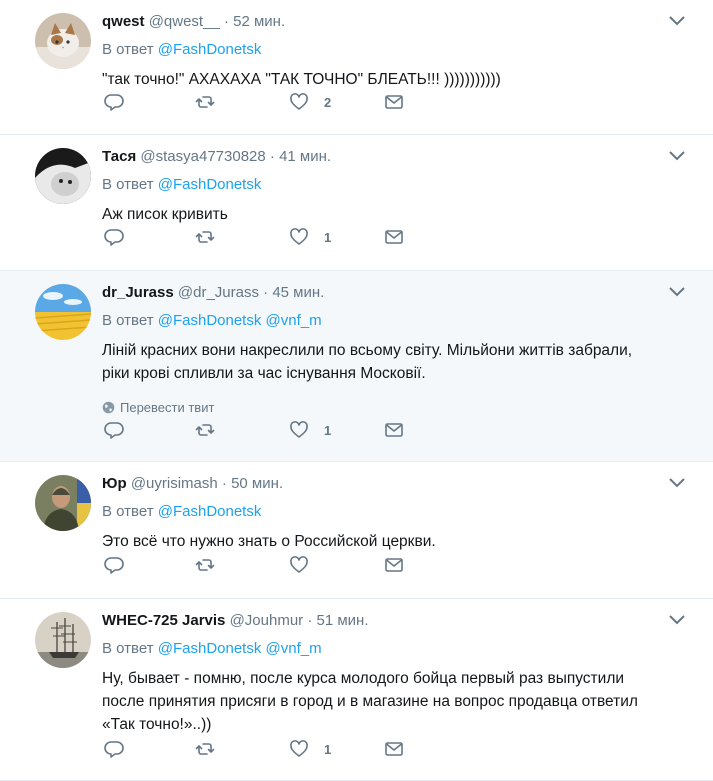  What do you see at coordinates (257, 483) in the screenshot?
I see `timestamp: 50 мин.` at bounding box center [257, 483].